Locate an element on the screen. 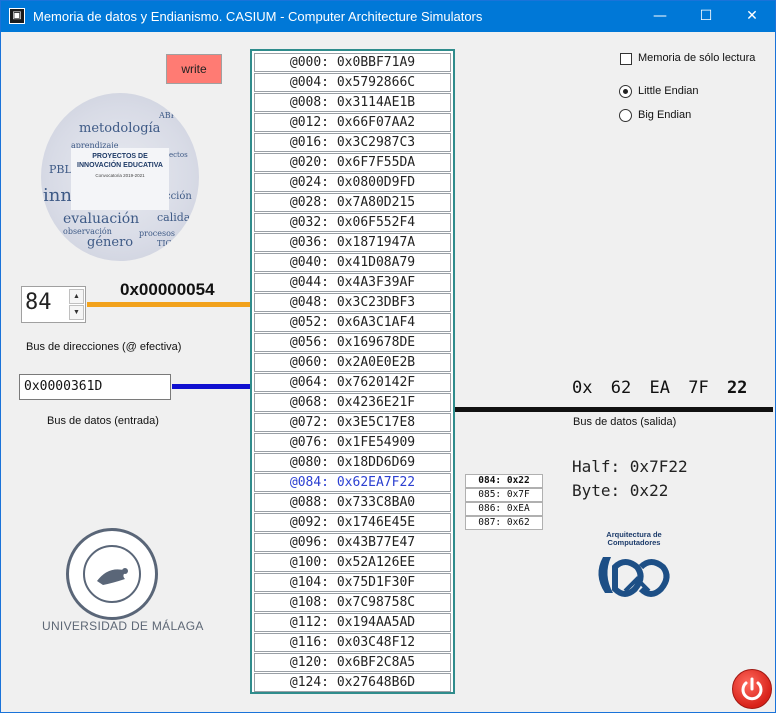 This screenshot has width=776, height=713. memory-row: @000: 0x0BBF71A9 is located at coordinates (352, 62).